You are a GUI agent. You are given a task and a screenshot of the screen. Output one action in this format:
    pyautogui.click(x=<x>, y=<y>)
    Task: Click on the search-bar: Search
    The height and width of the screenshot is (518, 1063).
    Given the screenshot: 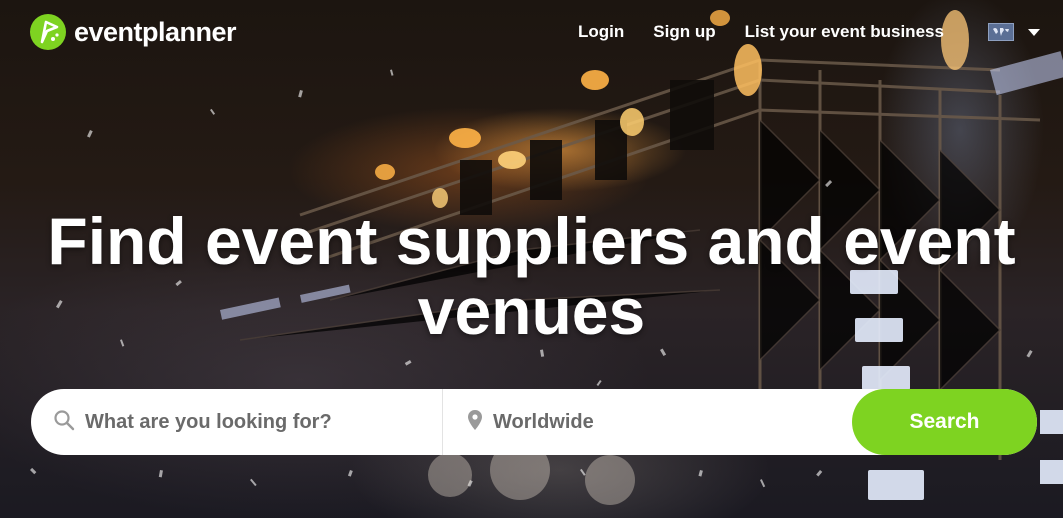 What is the action you would take?
    pyautogui.click(x=534, y=422)
    